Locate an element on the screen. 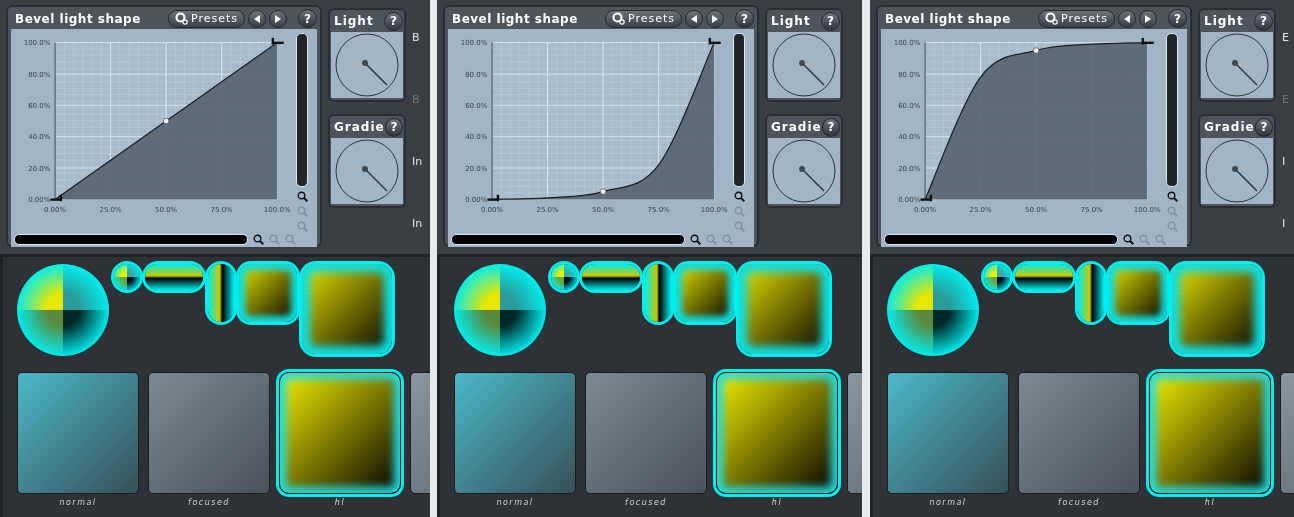 The width and height of the screenshot is (1294, 517). side-label: E is located at coordinates (1285, 38).